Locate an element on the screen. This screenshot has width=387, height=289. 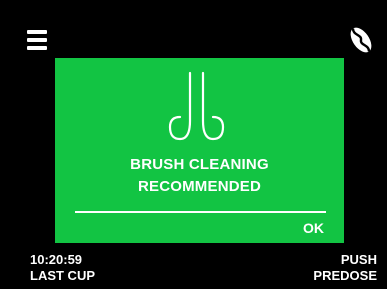
bean-button is located at coordinates (361, 40).